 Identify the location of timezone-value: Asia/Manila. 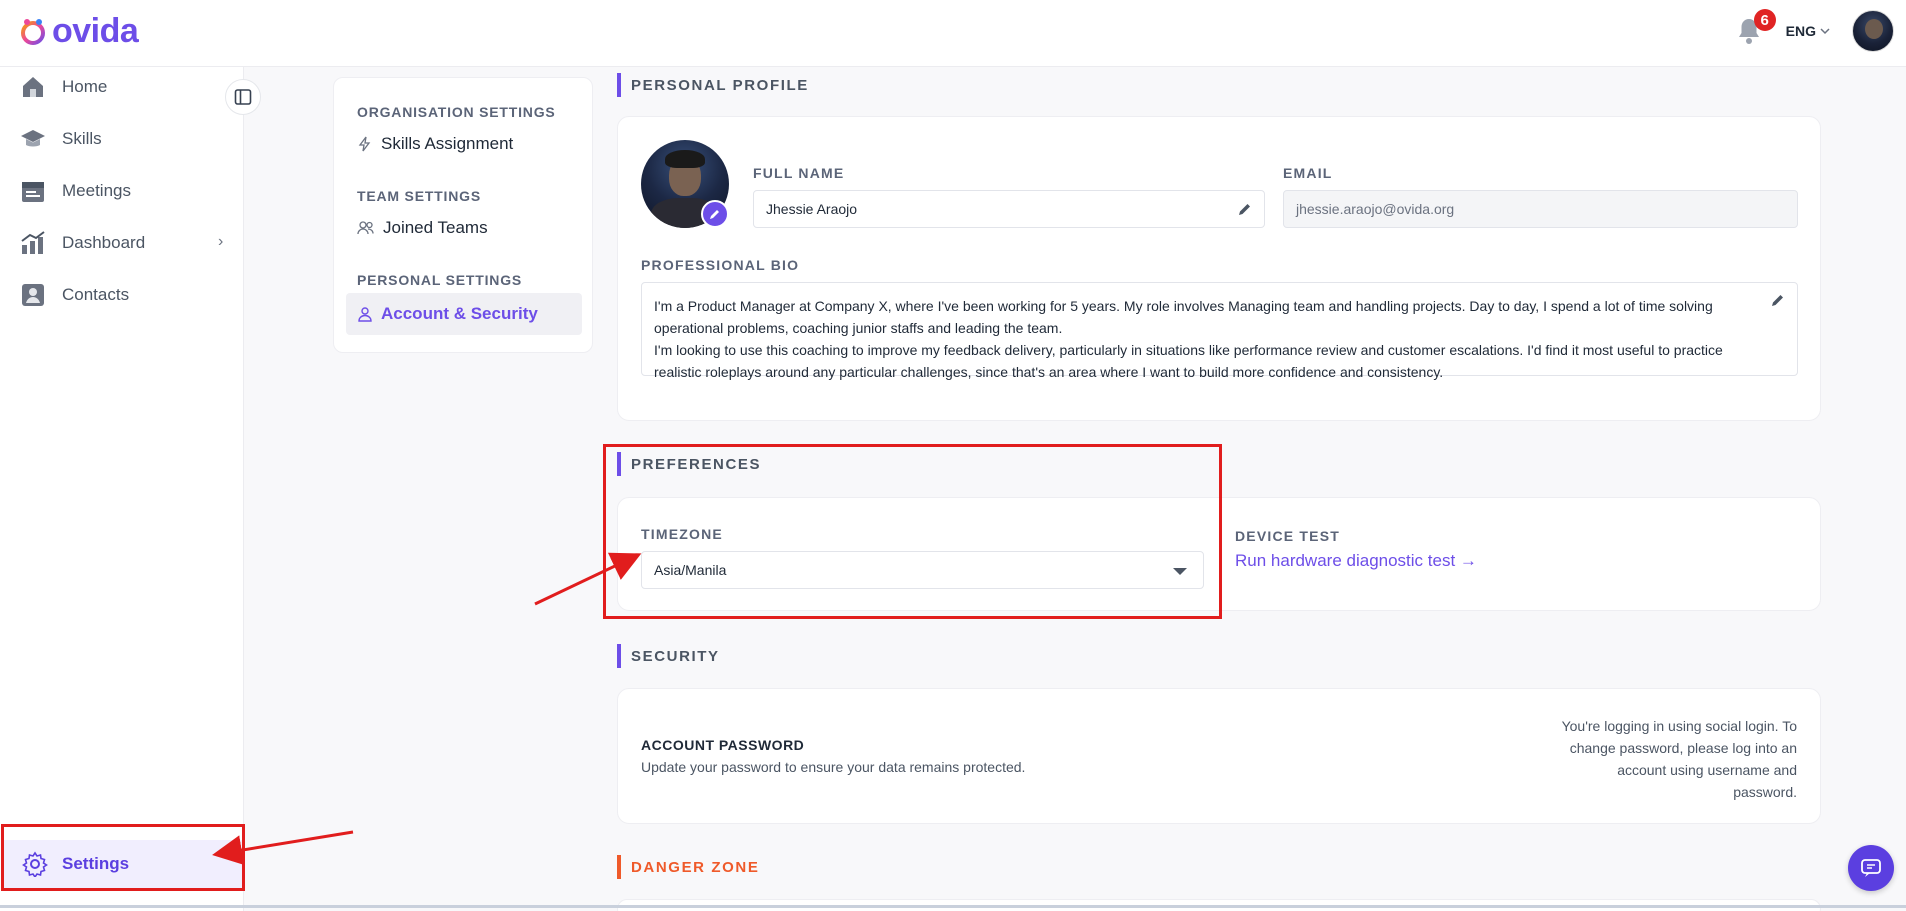
(690, 570).